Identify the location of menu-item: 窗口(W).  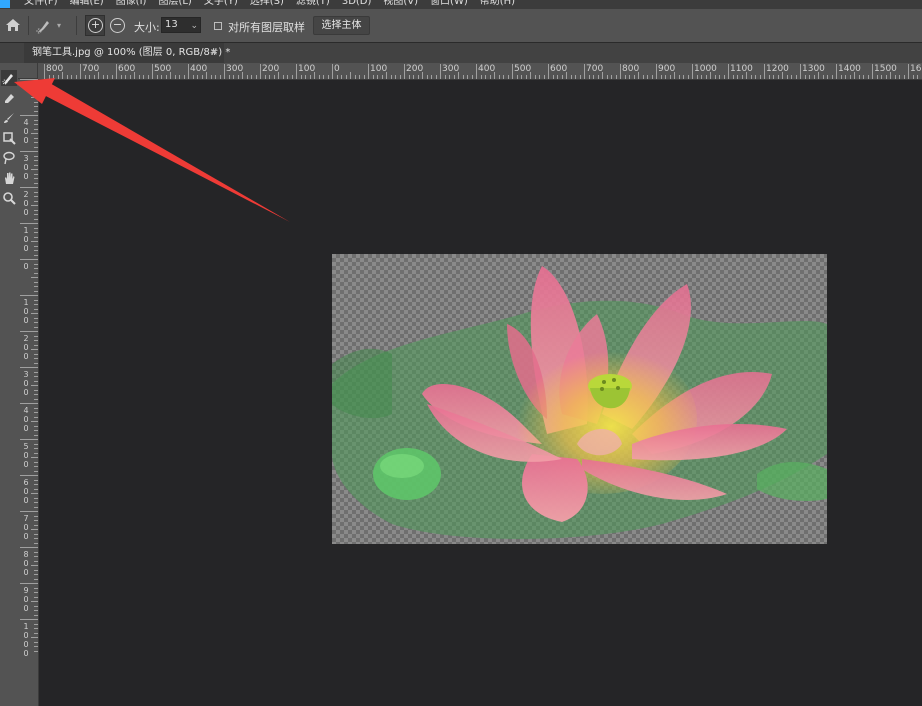
(449, 4).